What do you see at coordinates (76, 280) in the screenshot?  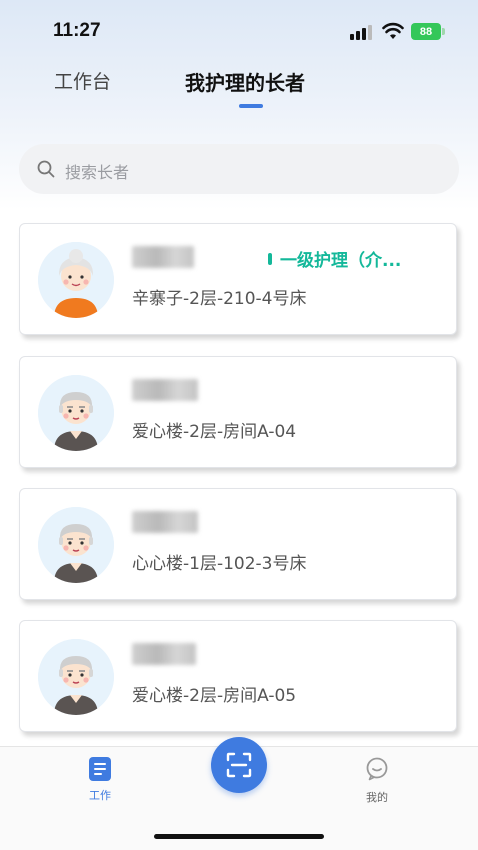 I see `elderly-woman-avatar` at bounding box center [76, 280].